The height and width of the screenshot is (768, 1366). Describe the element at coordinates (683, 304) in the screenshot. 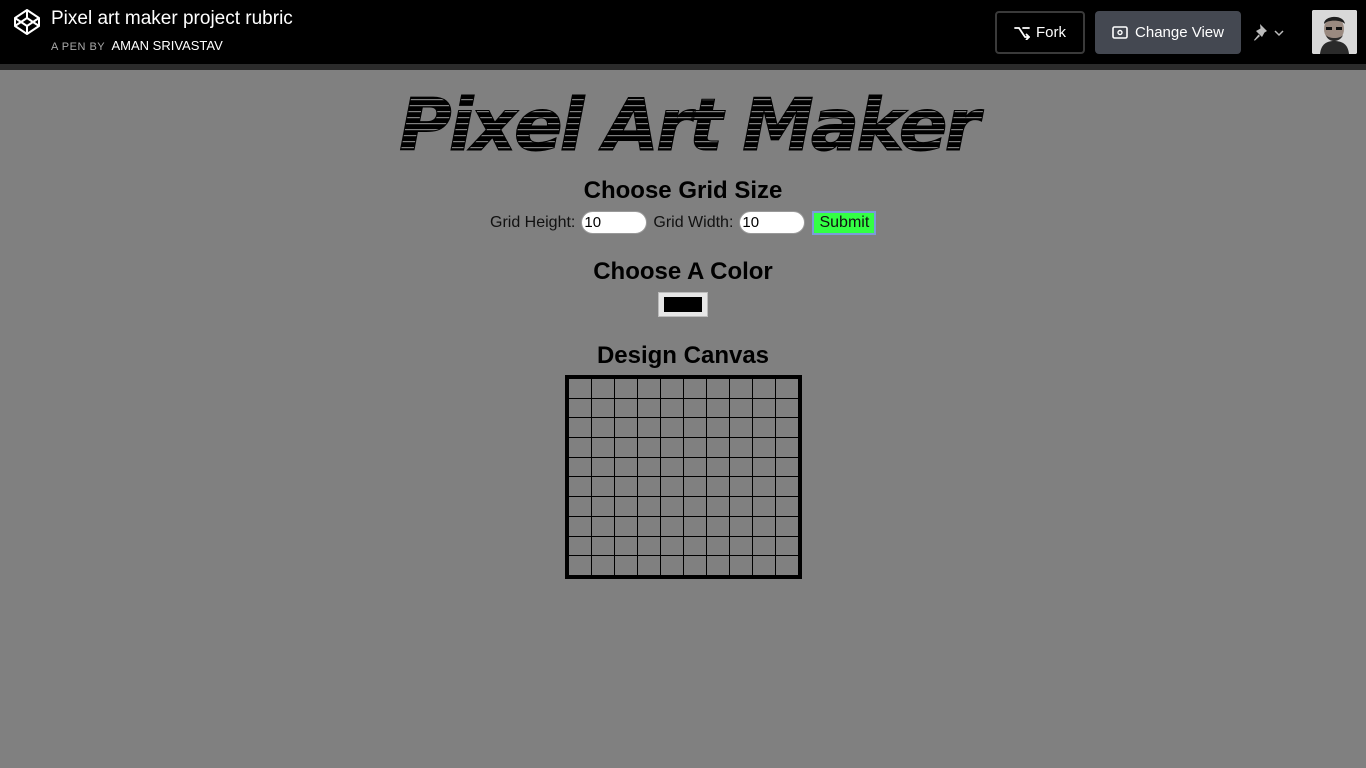

I see `color-picker` at that location.